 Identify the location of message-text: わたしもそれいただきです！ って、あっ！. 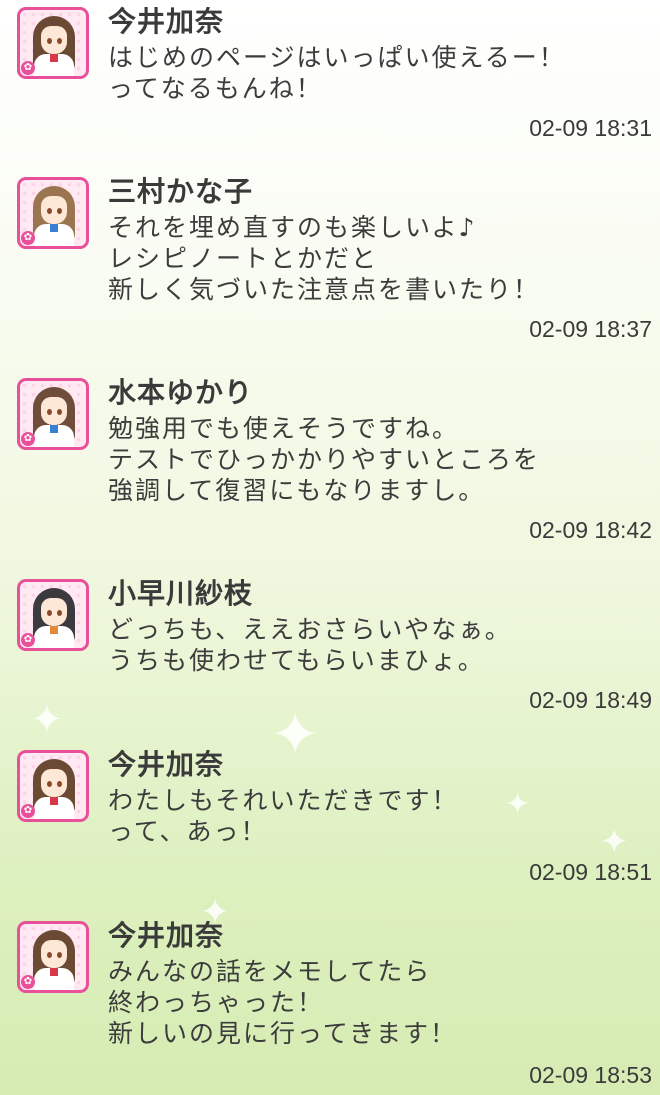
(283, 816).